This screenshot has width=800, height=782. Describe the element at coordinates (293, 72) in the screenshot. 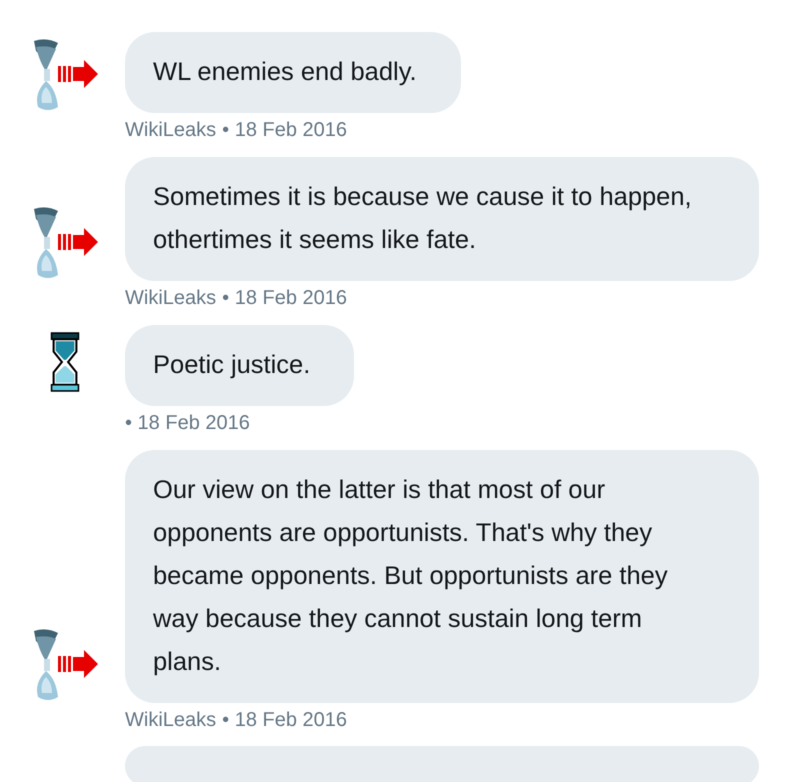

I see `message-bubble: WL enemies end badly.` at that location.